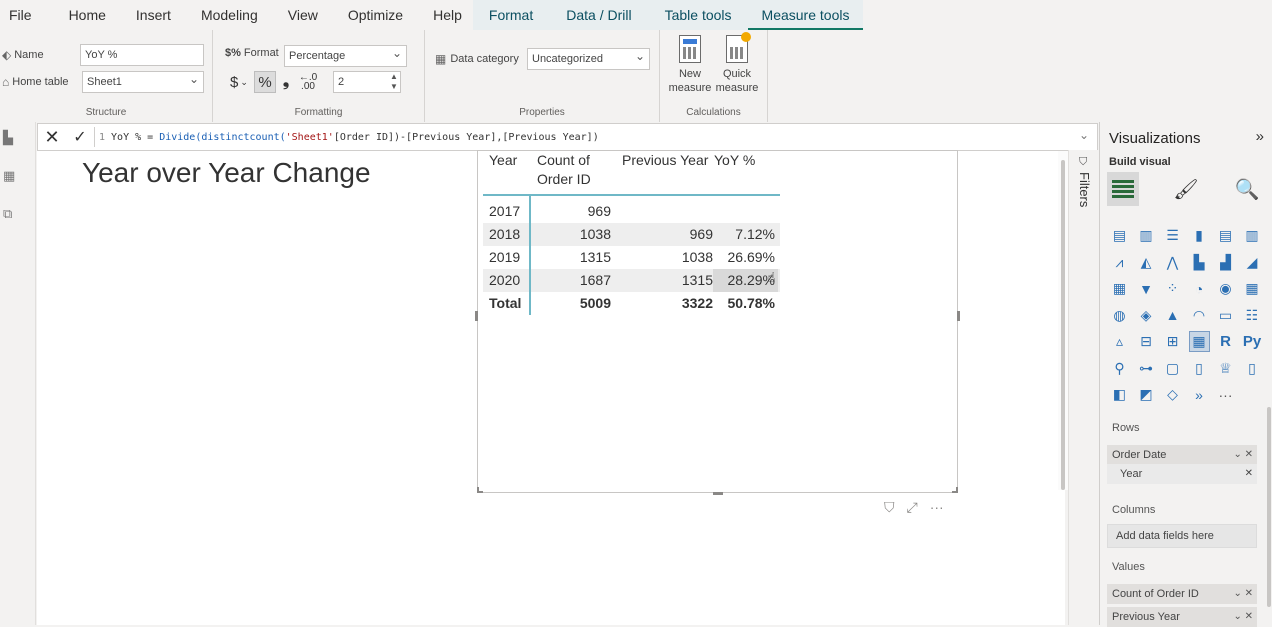  What do you see at coordinates (265, 82) in the screenshot?
I see `percent-button: %` at bounding box center [265, 82].